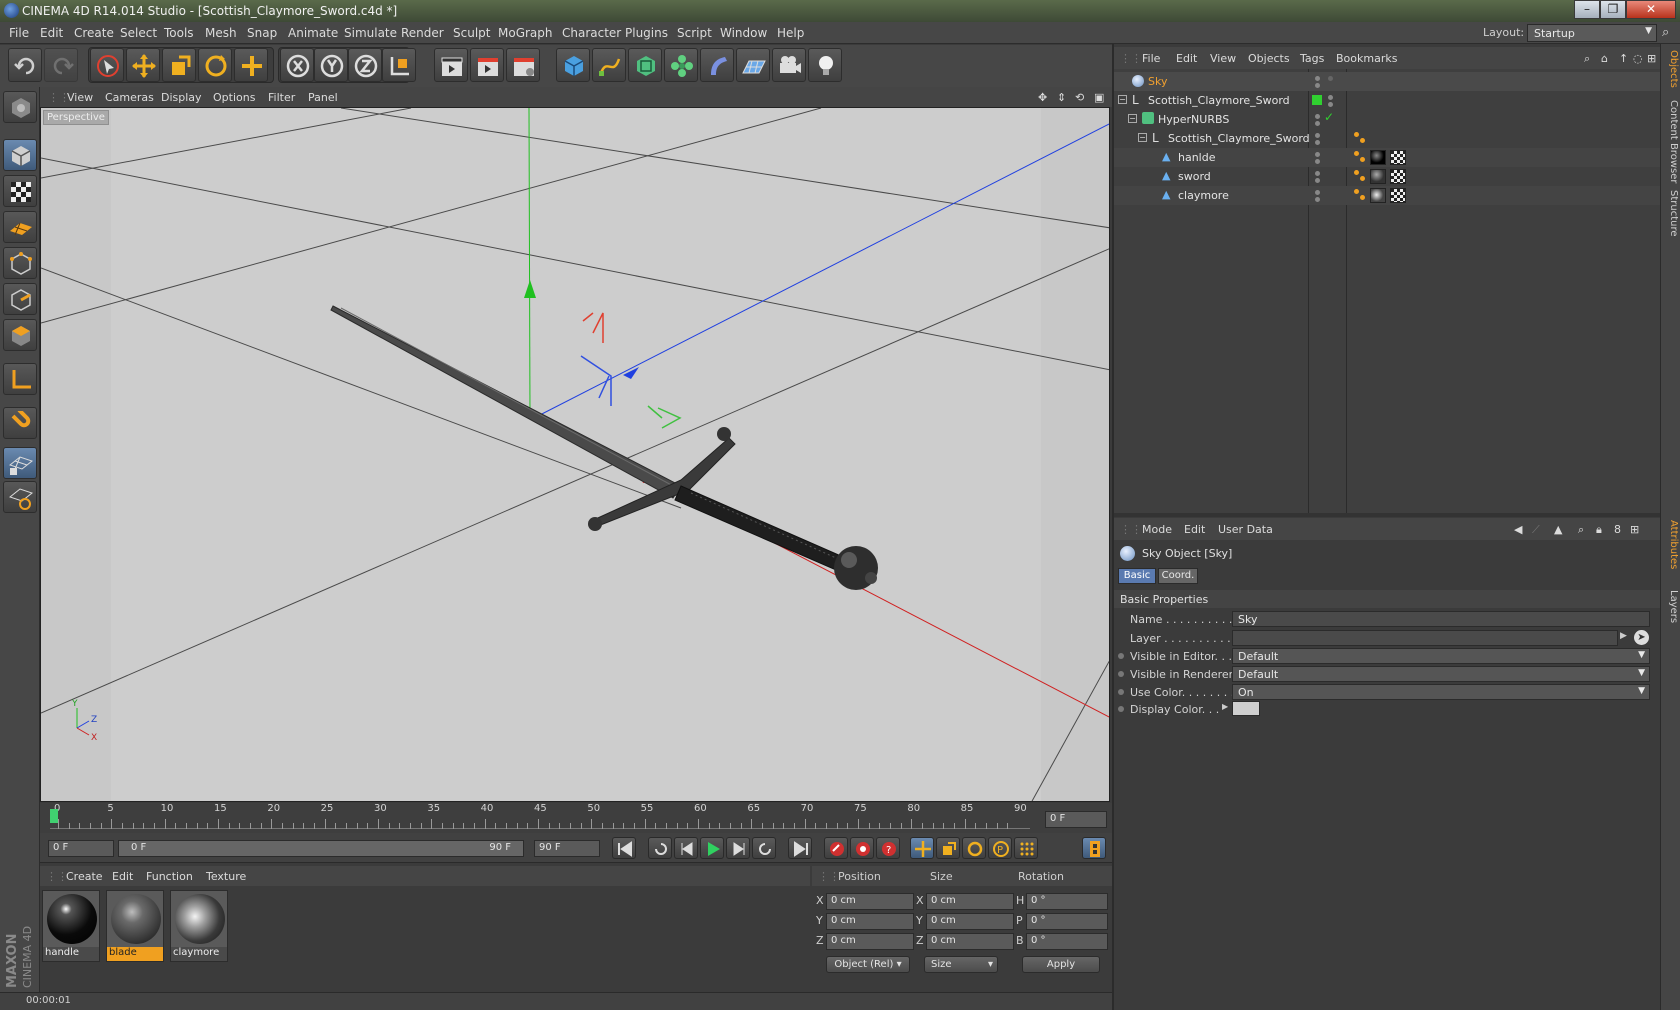 The height and width of the screenshot is (1010, 1680). What do you see at coordinates (1671, 606) in the screenshot?
I see `tab-layers: Layers` at bounding box center [1671, 606].